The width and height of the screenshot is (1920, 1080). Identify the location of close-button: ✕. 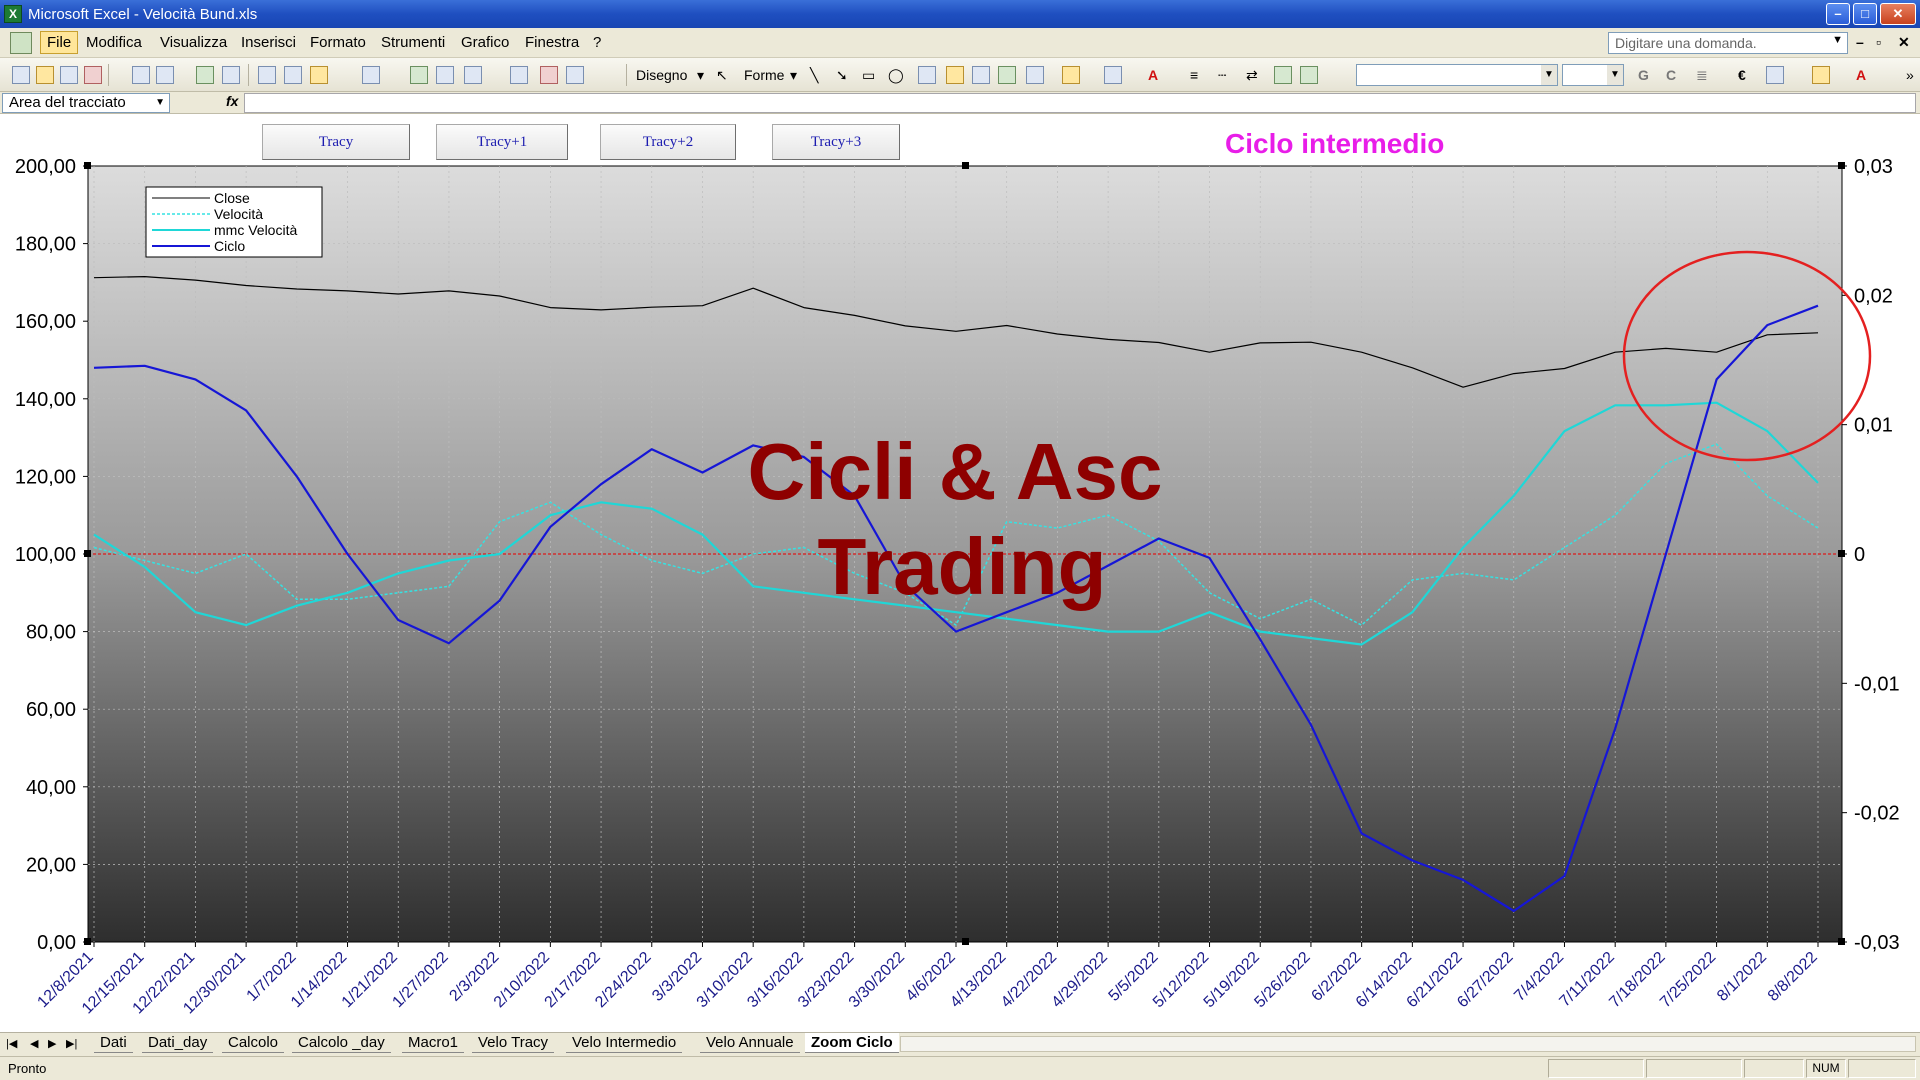
(1898, 14).